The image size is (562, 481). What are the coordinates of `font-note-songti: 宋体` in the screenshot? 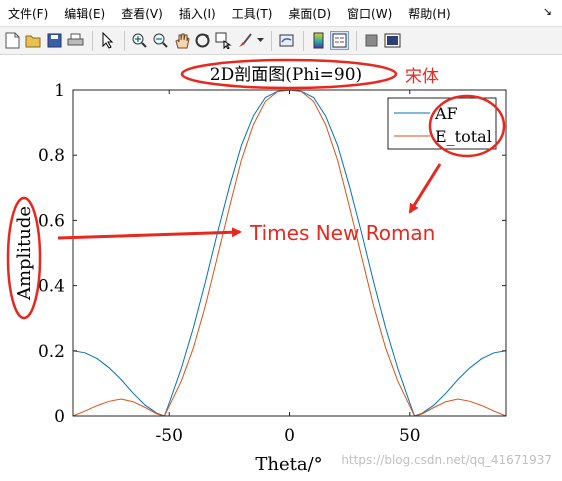 It's located at (422, 77).